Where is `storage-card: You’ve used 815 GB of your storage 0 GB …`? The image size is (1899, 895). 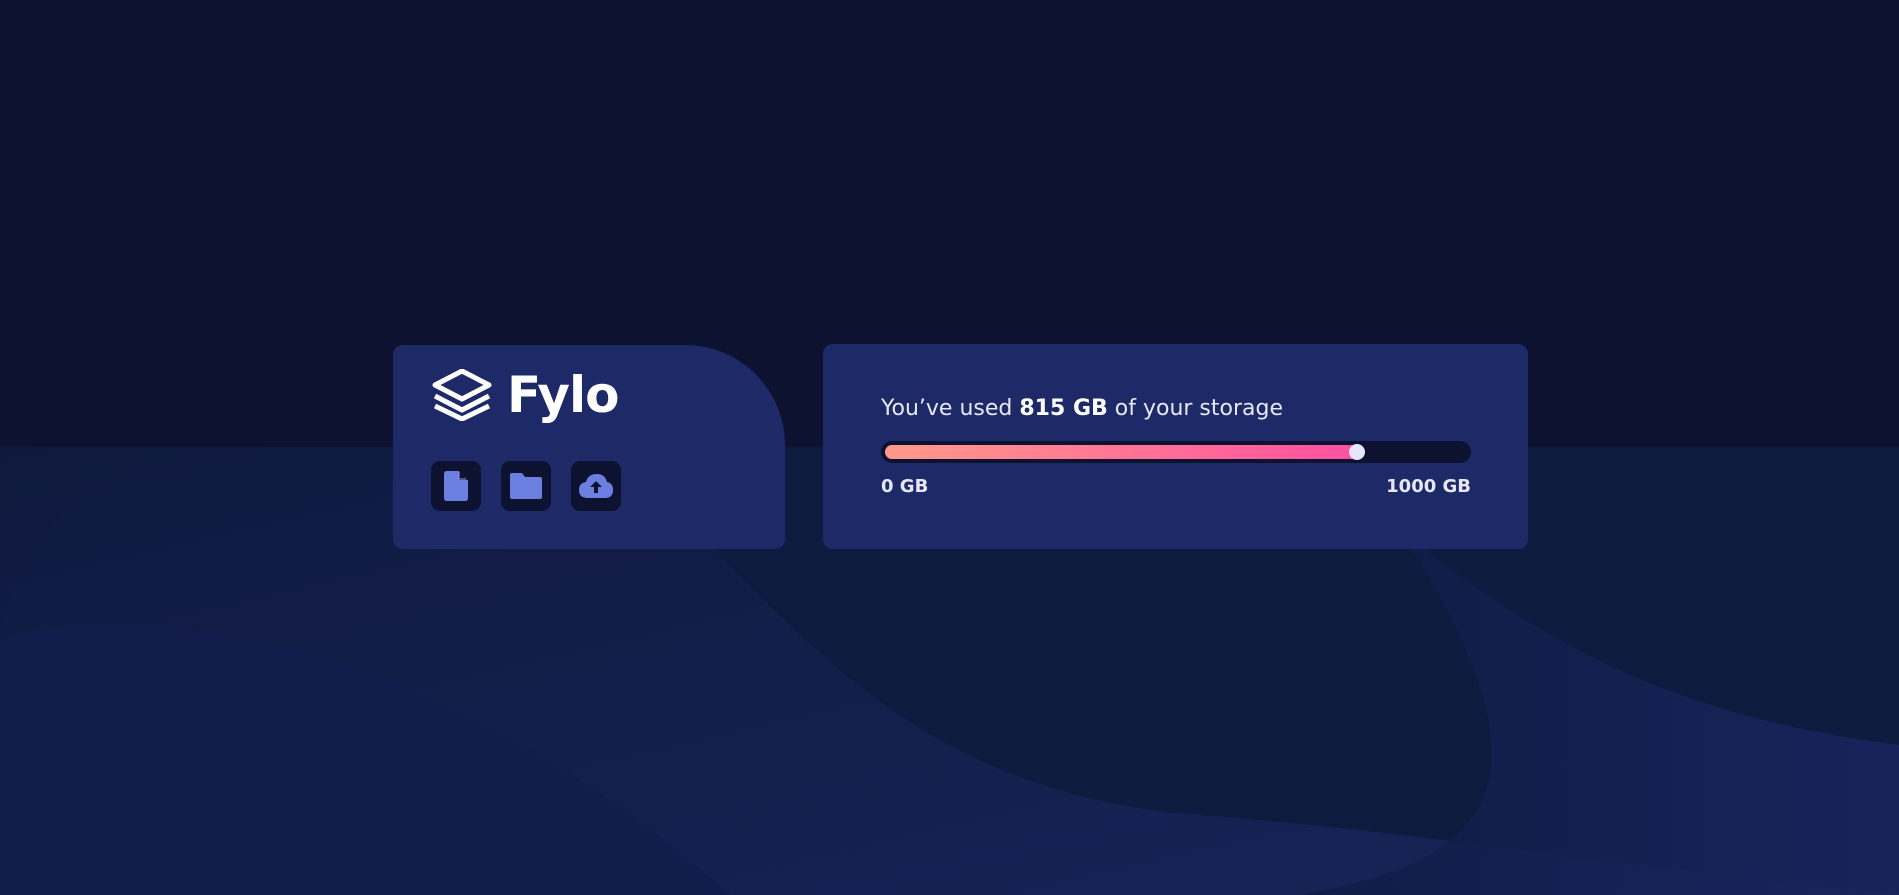
storage-card: You’ve used 815 GB of your storage 0 GB … is located at coordinates (1175, 446).